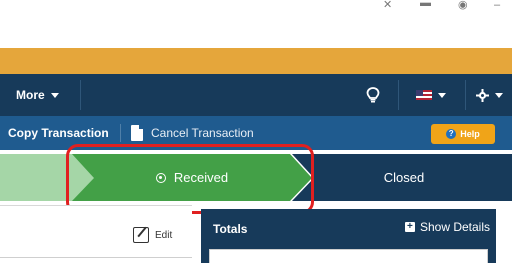 The image size is (512, 263). I want to click on totals-title: Totals, so click(230, 229).